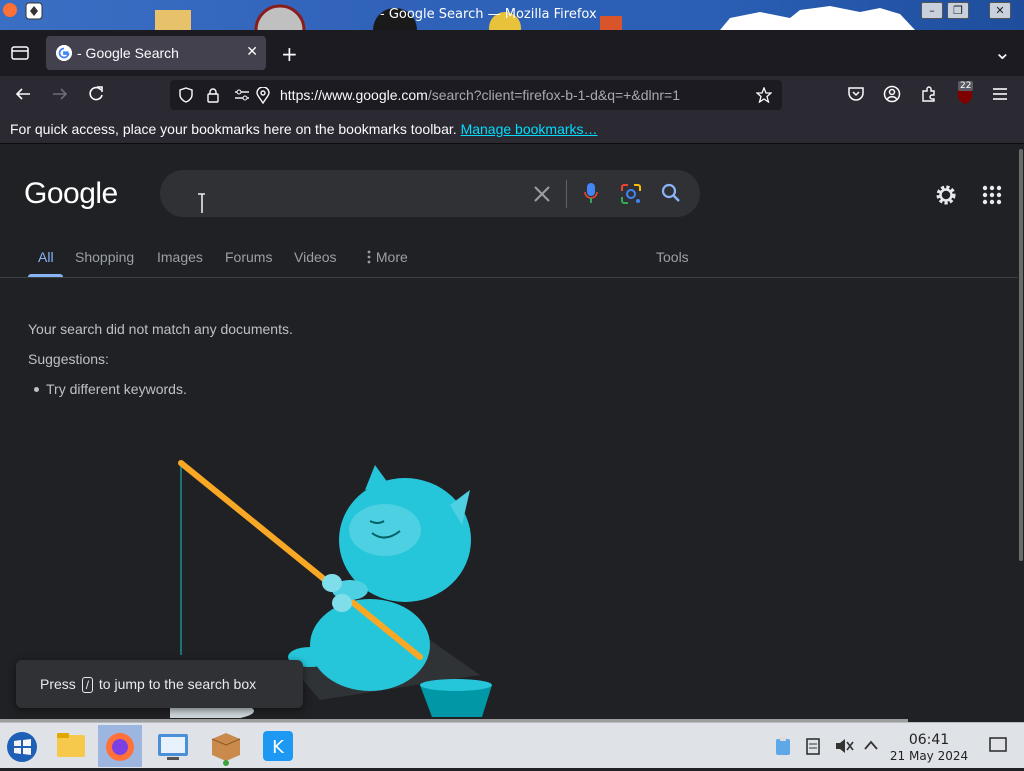 The width and height of the screenshot is (1024, 771). Describe the element at coordinates (929, 740) in the screenshot. I see `clock-time: 06:41` at that location.